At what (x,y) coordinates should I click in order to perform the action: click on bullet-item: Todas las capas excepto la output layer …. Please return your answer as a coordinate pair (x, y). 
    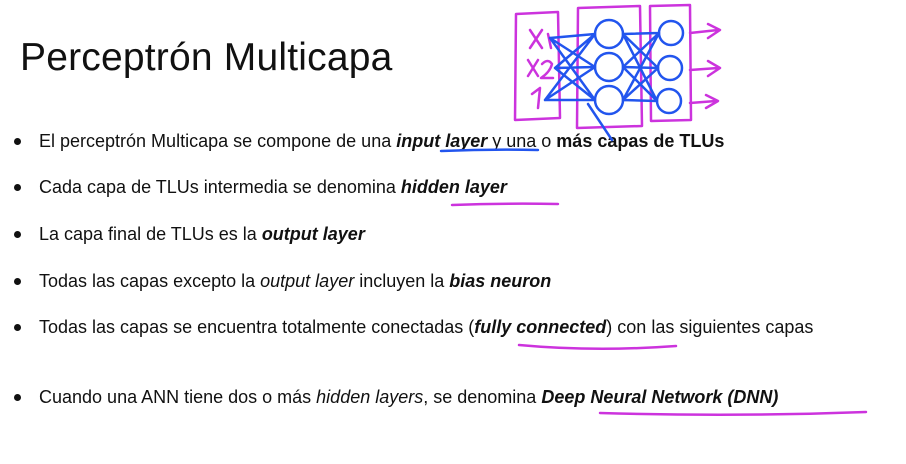
    Looking at the image, I should click on (444, 281).